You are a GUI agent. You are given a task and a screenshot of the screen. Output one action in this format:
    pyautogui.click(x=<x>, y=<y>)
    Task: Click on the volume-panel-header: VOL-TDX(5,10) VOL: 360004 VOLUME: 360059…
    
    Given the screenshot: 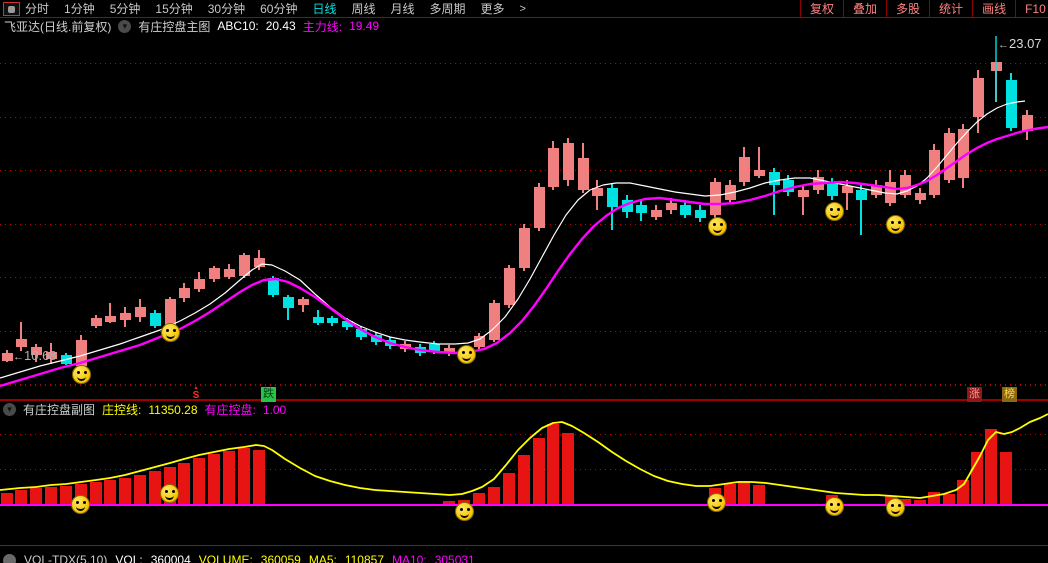 What is the action you would take?
    pyautogui.click(x=239, y=556)
    